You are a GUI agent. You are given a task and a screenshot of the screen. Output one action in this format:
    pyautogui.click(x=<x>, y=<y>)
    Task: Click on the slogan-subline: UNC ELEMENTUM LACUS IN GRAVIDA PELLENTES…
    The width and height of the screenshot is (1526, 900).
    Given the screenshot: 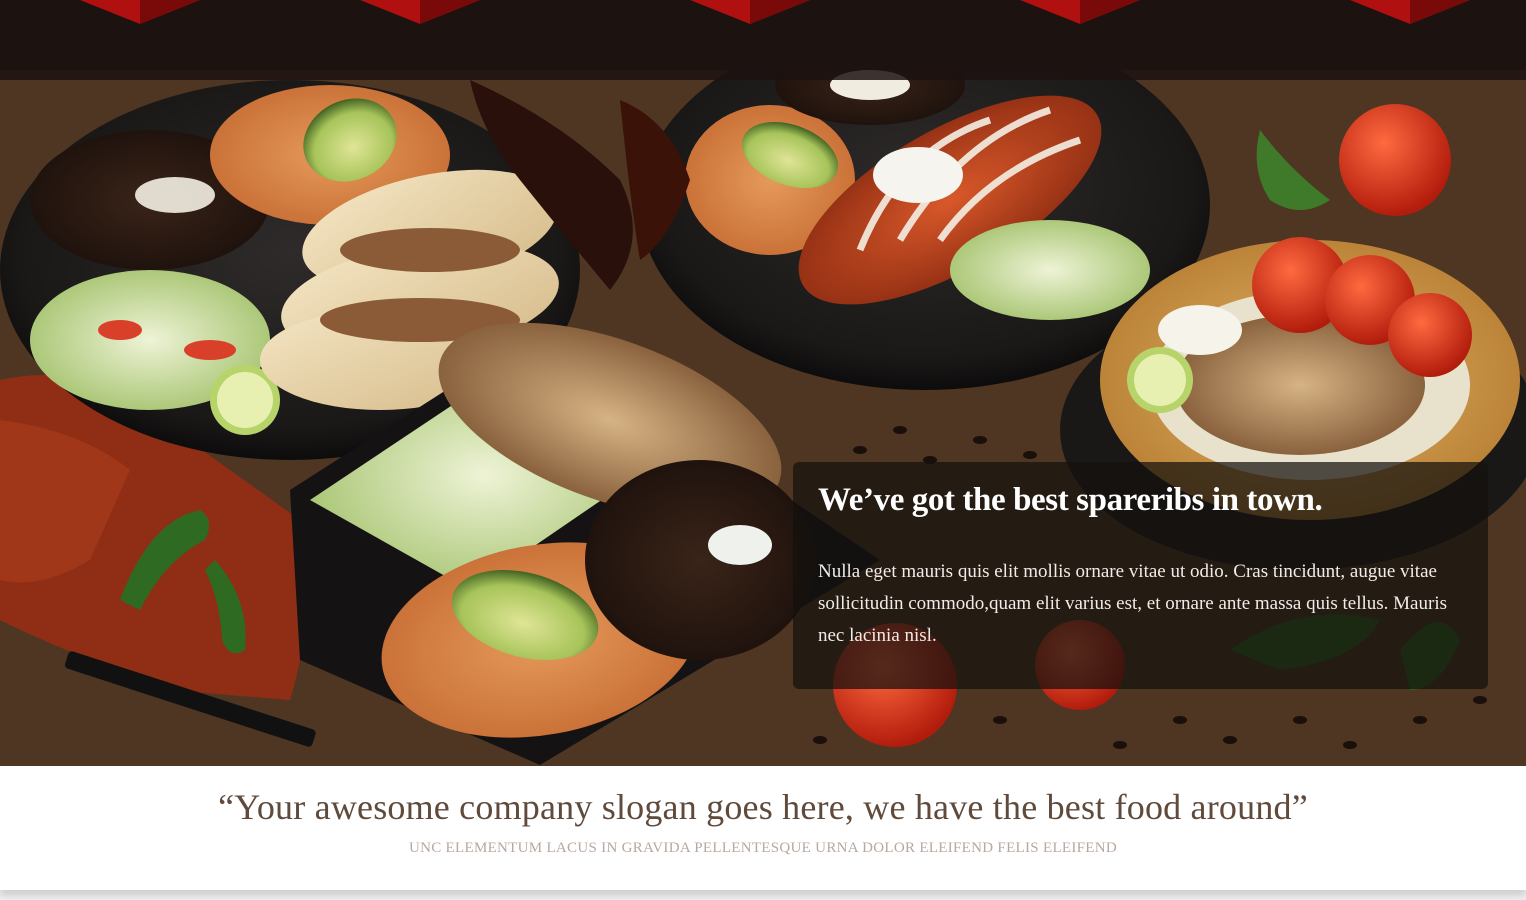 What is the action you would take?
    pyautogui.click(x=763, y=848)
    